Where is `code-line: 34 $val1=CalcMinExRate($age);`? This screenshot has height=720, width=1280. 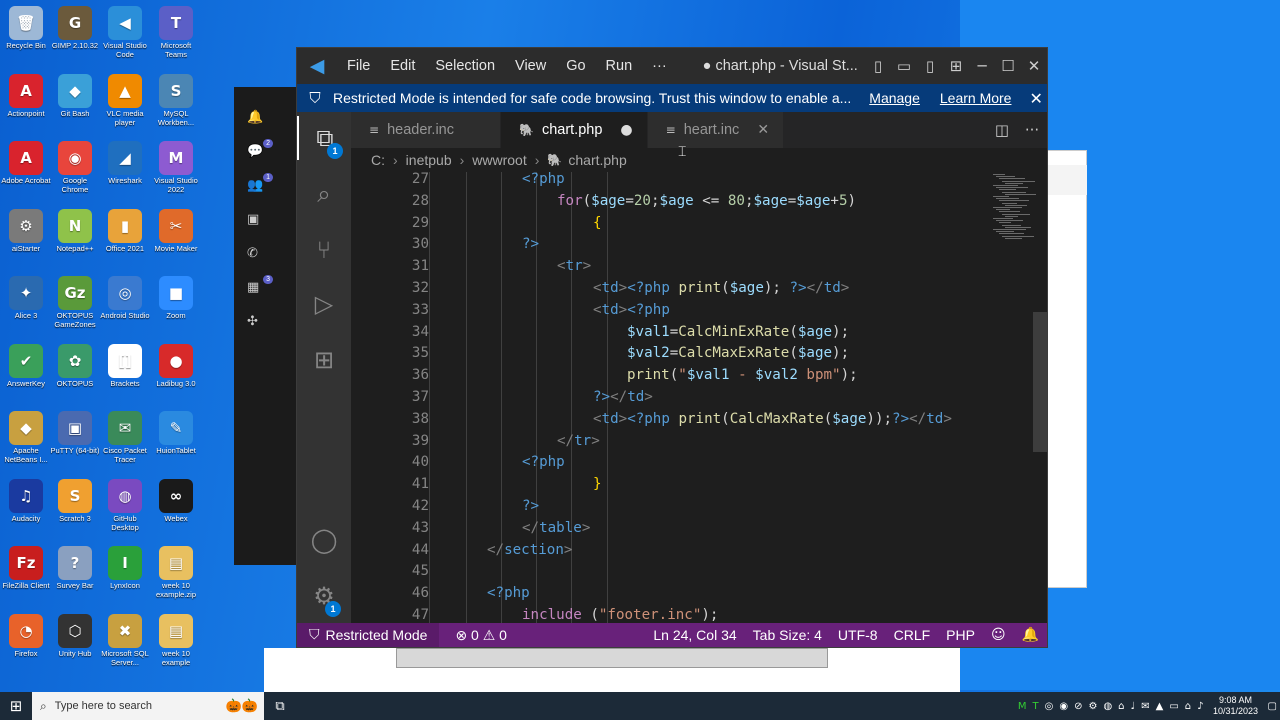 code-line: 34 $val1=CalcMinExRate($age); is located at coordinates (699, 332).